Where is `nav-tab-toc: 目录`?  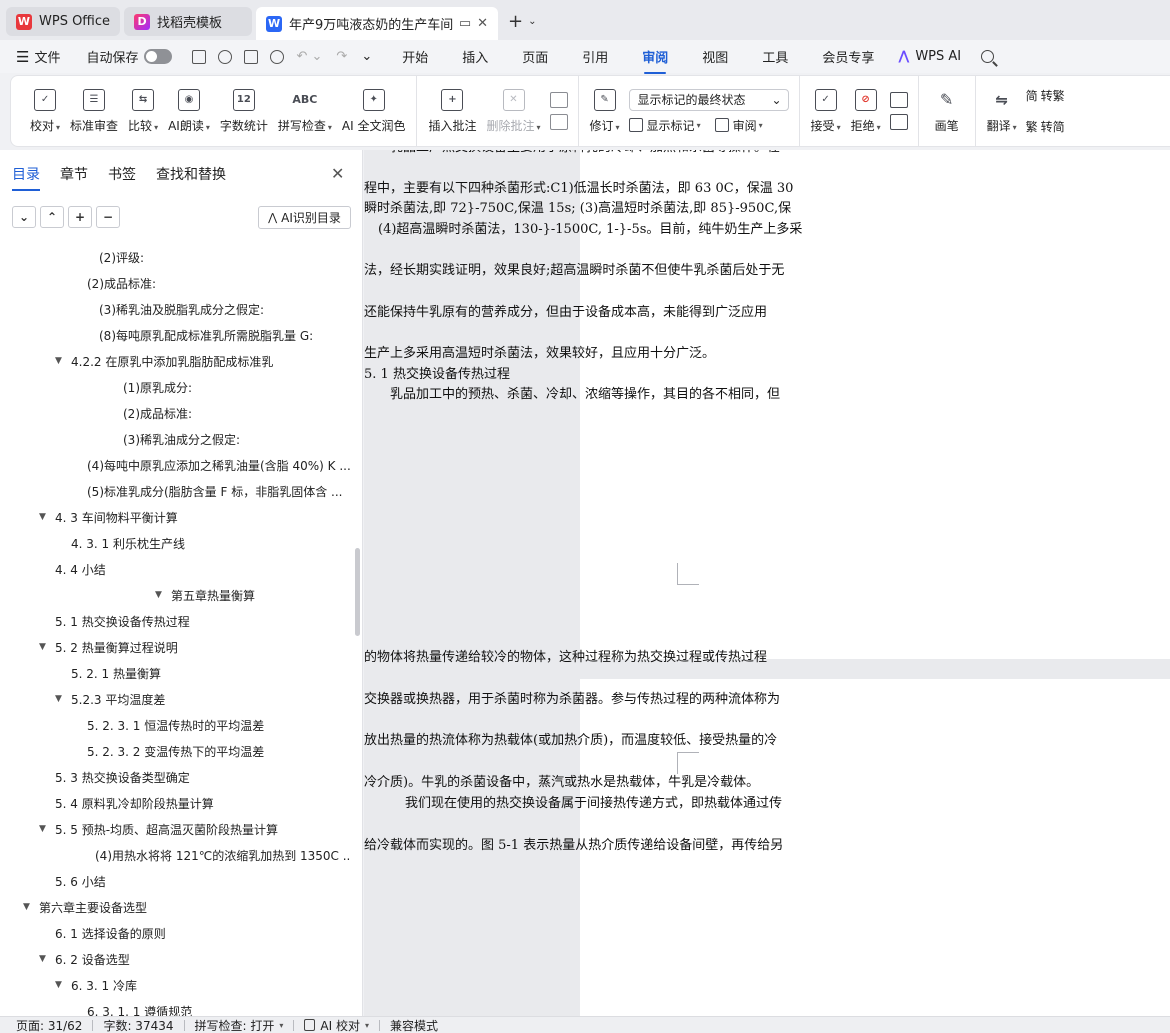 nav-tab-toc: 目录 is located at coordinates (26, 177).